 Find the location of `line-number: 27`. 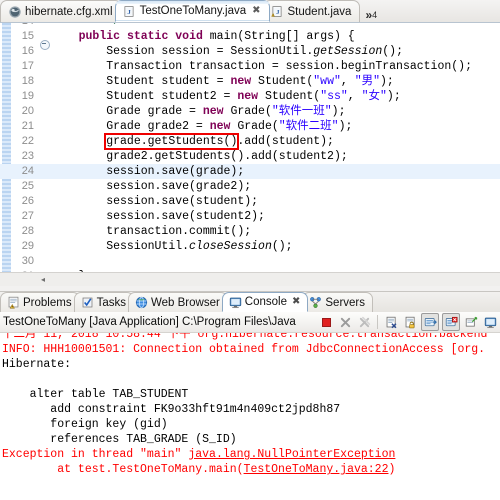

line-number: 27 is located at coordinates (27, 216).